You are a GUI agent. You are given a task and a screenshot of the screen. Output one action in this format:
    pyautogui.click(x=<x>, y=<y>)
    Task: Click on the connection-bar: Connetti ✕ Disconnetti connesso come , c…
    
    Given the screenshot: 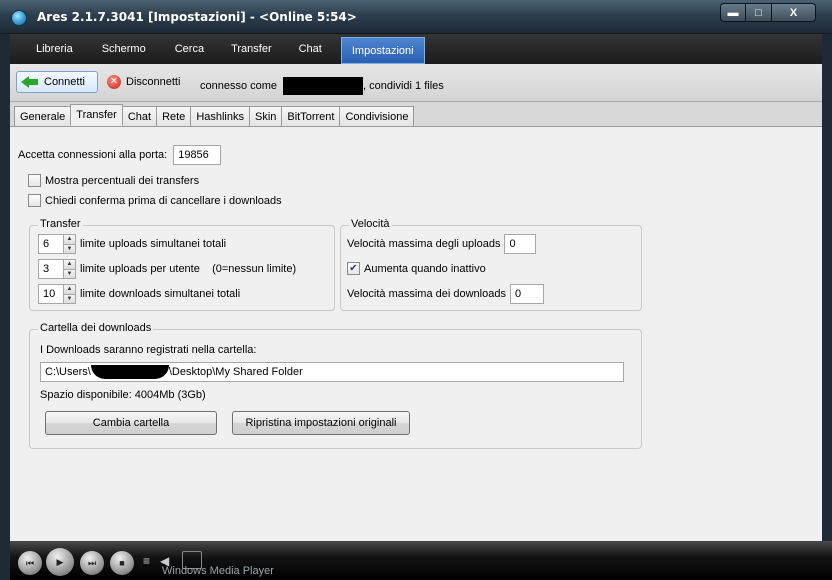 What is the action you would take?
    pyautogui.click(x=416, y=83)
    